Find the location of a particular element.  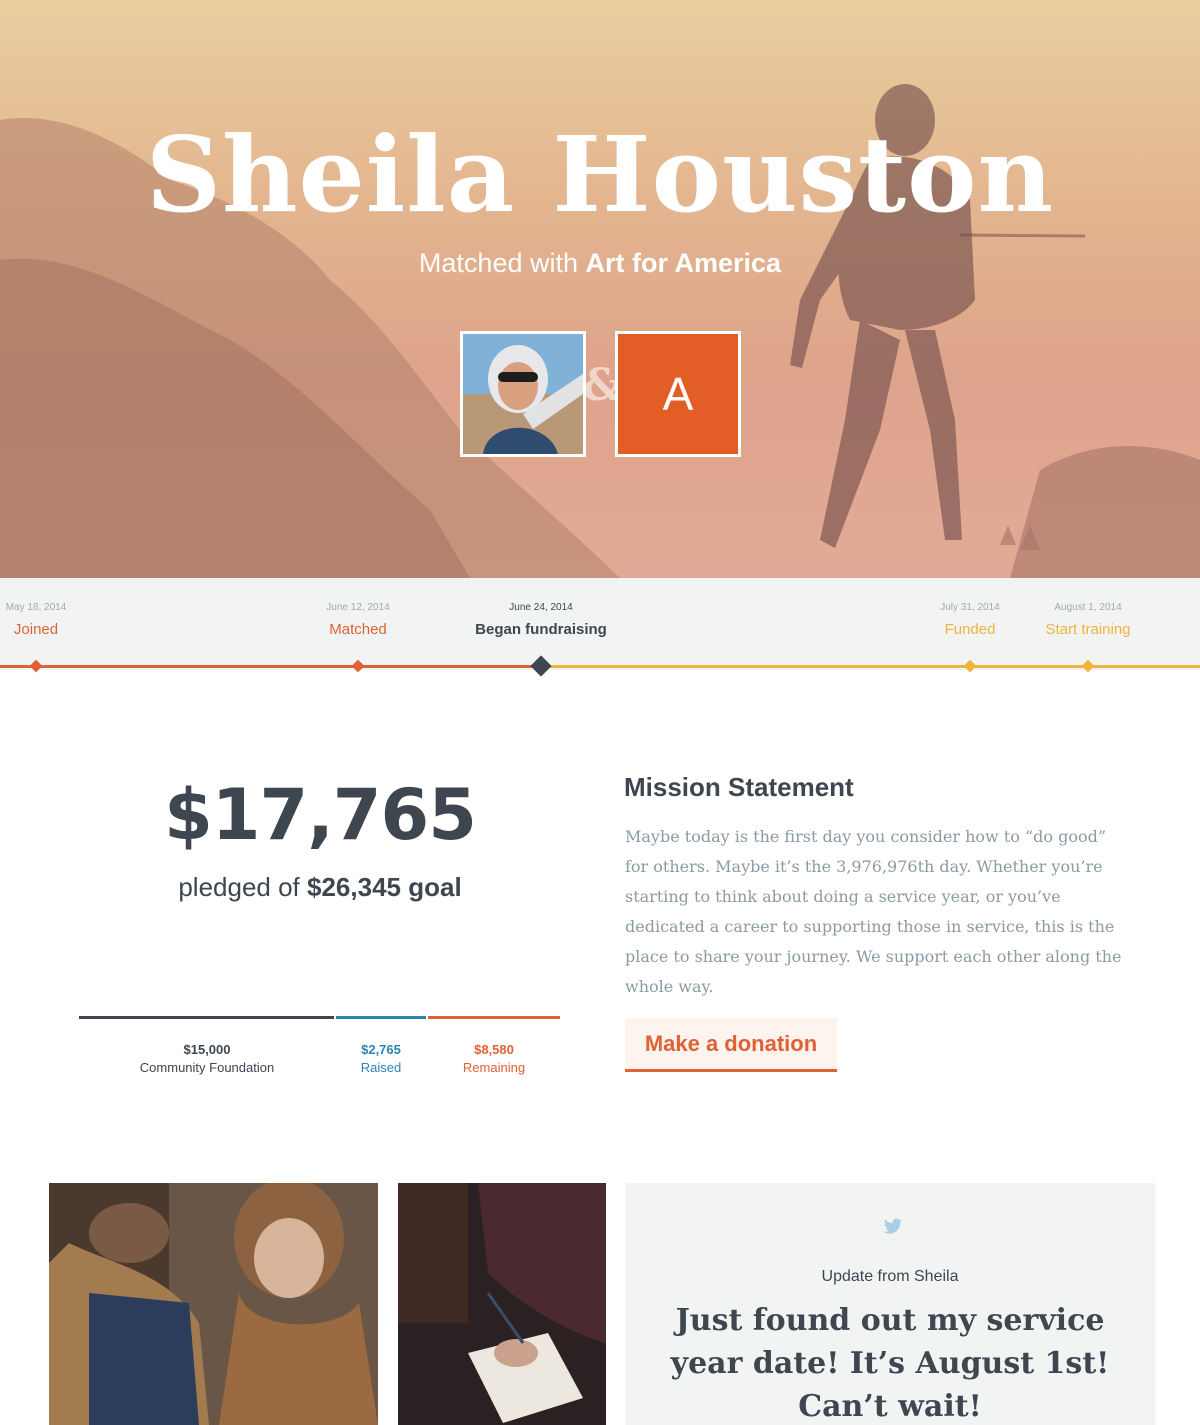

twitter-icon is located at coordinates (893, 1226).